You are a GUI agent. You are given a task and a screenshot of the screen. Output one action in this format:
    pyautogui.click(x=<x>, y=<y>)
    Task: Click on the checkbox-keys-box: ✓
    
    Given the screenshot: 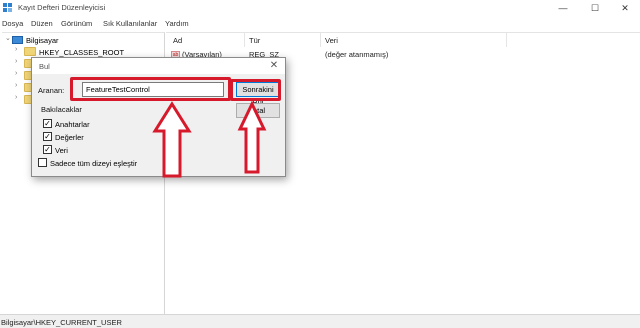 What is the action you would take?
    pyautogui.click(x=47, y=123)
    